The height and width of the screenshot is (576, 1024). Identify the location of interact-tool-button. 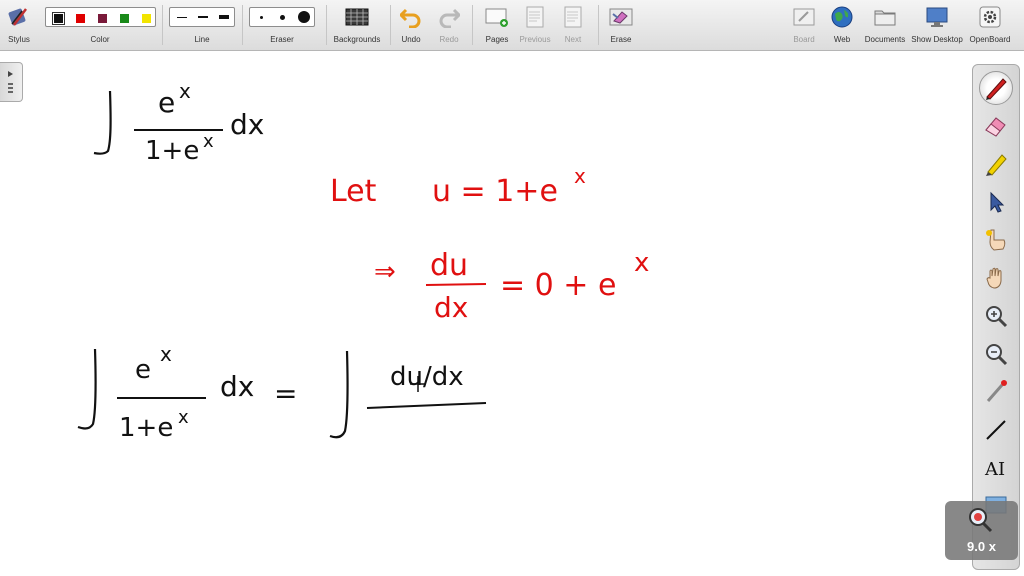
(996, 240).